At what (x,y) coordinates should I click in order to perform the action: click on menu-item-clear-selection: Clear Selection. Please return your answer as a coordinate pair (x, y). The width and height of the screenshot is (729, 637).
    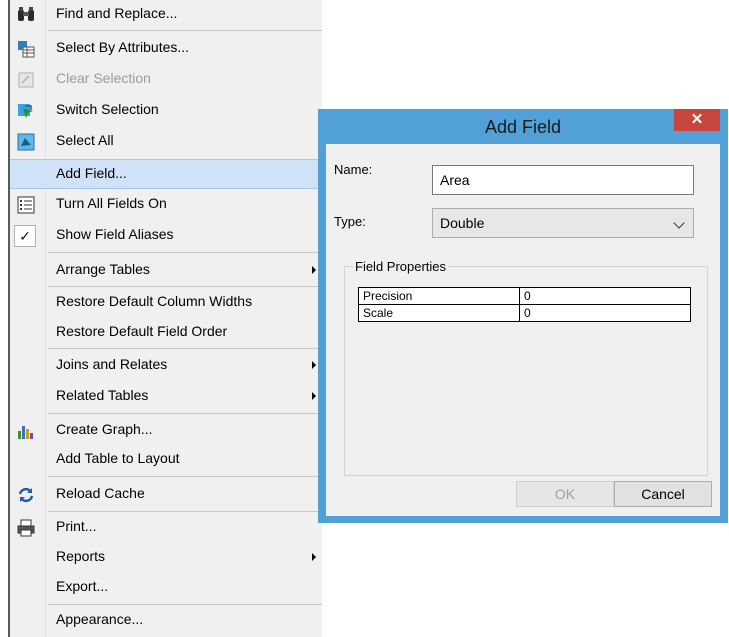
    Looking at the image, I should click on (166, 80).